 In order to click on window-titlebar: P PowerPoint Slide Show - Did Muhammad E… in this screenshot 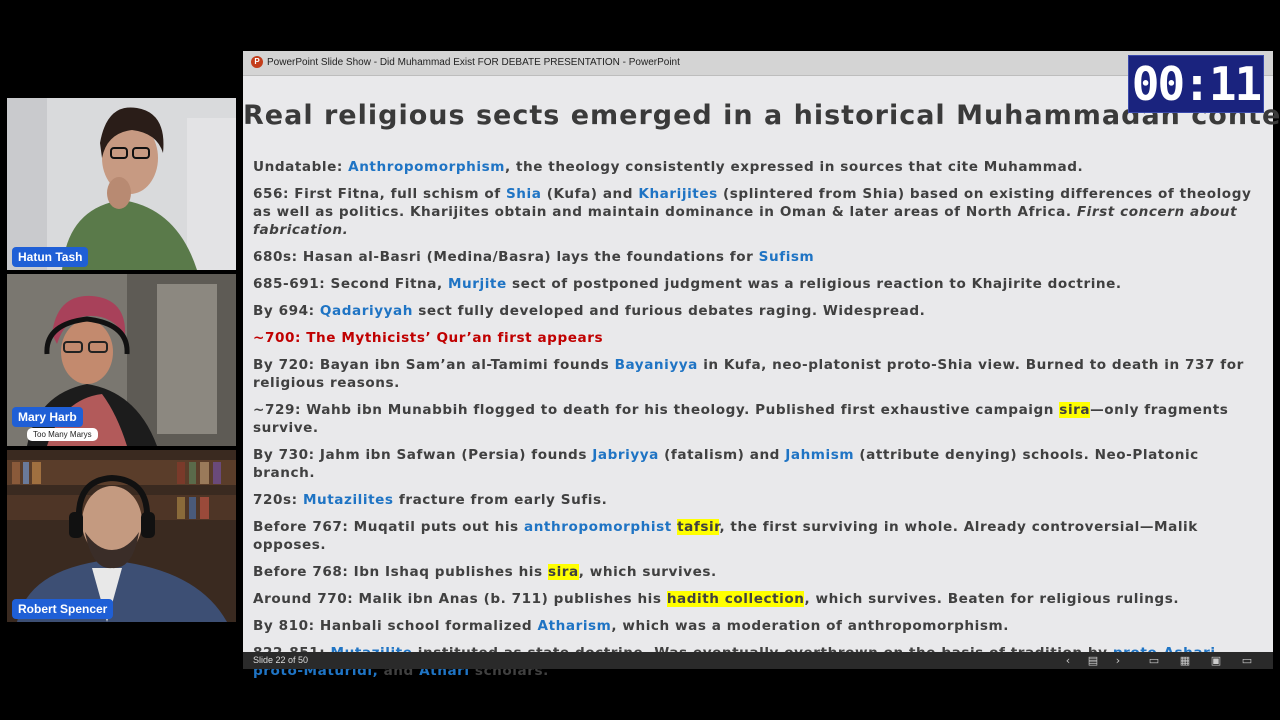, I will do `click(758, 63)`.